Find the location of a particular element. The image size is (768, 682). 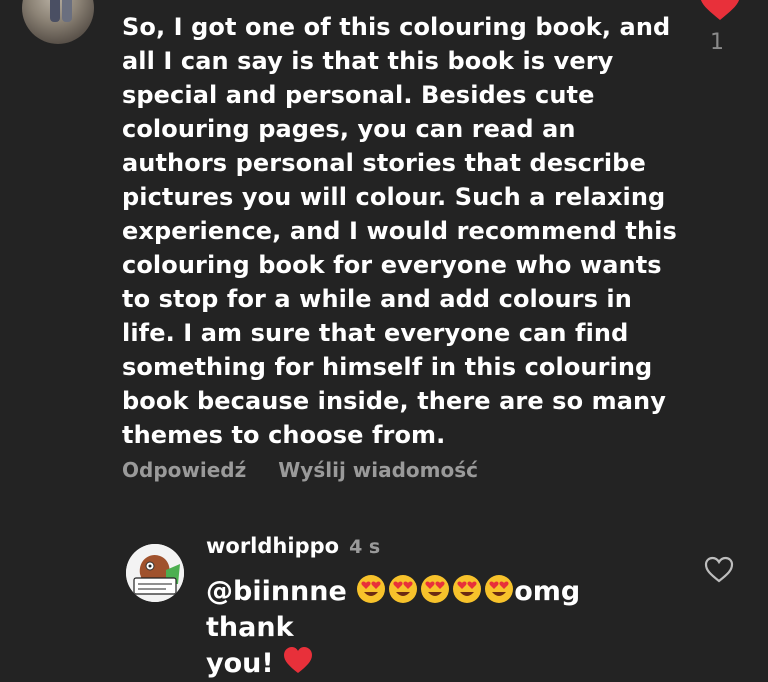

reply-author-avatar is located at coordinates (155, 573).